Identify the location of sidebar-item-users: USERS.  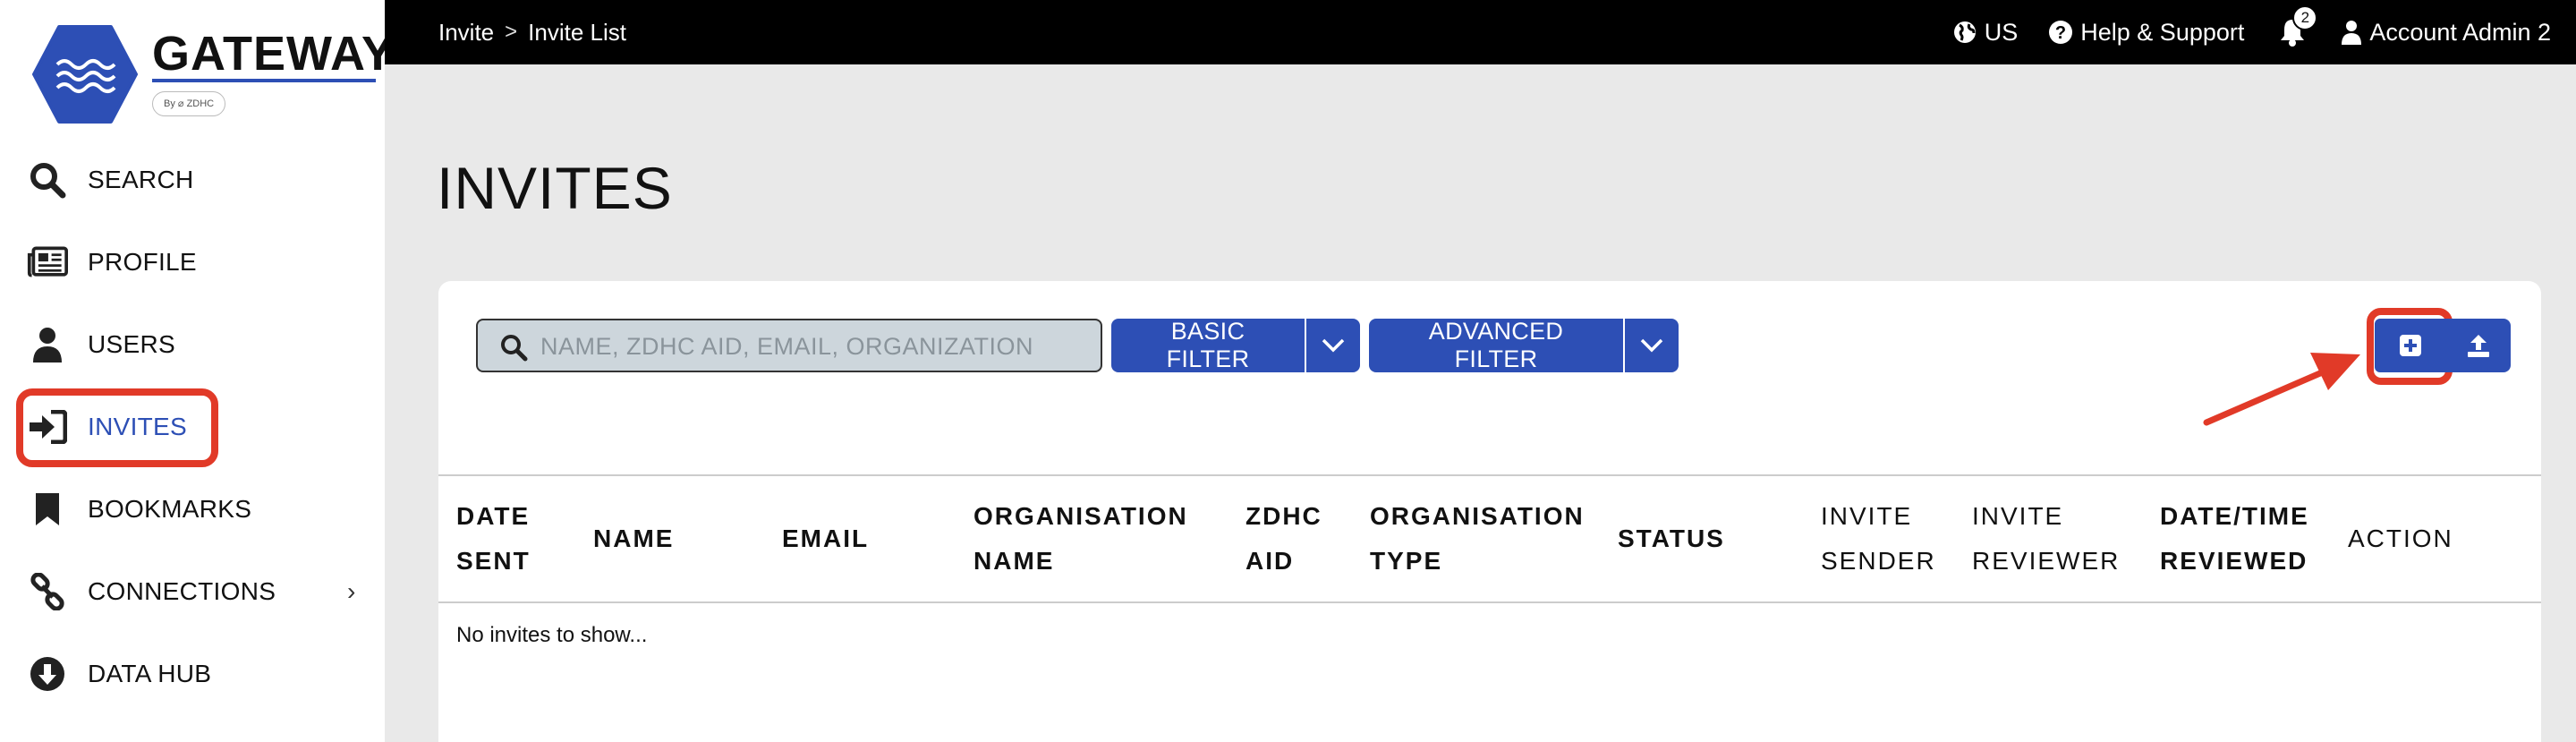
(192, 344).